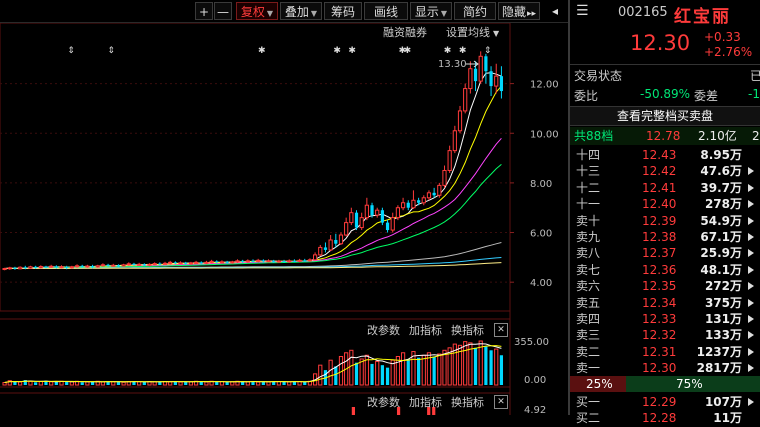  What do you see at coordinates (467, 331) in the screenshot?
I see `sub1-swap-indicator-button: 换指标` at bounding box center [467, 331].